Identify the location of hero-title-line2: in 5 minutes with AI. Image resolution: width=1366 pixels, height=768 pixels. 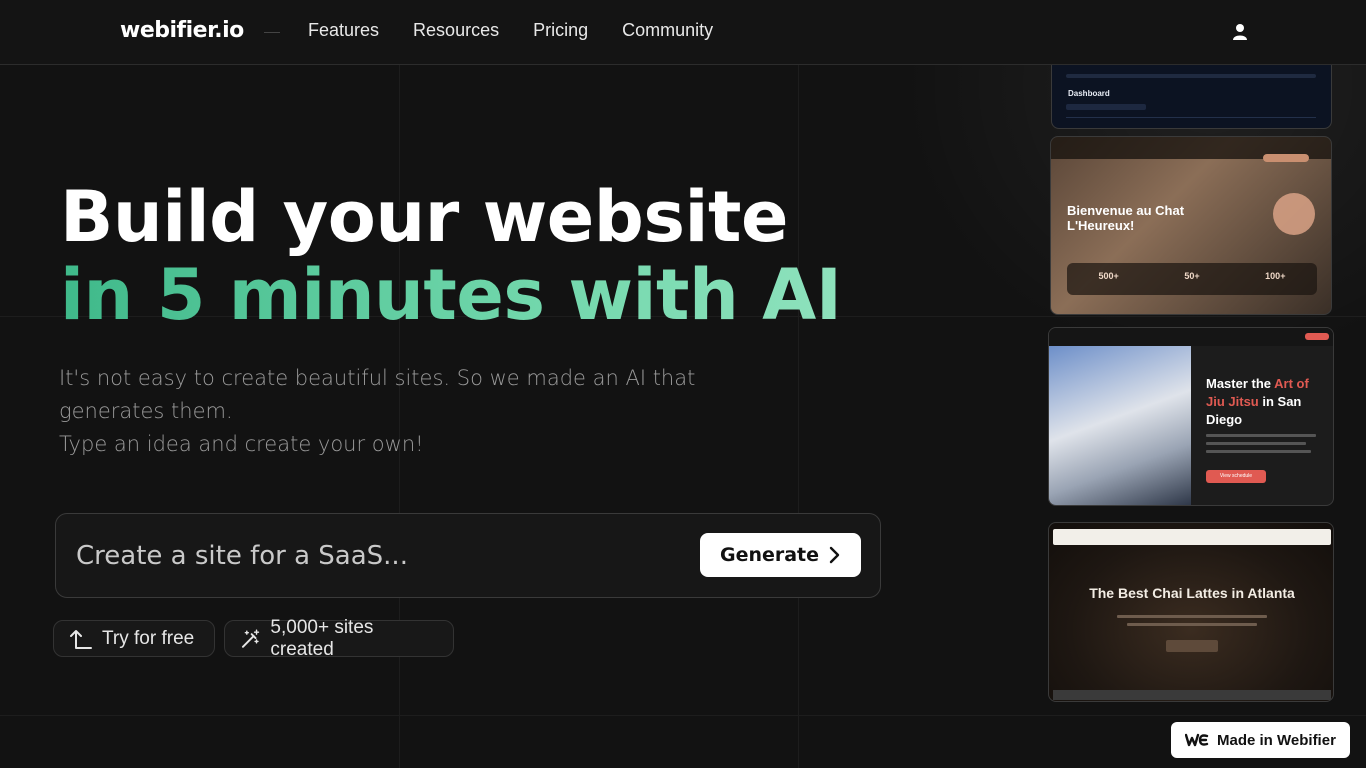
(510, 295).